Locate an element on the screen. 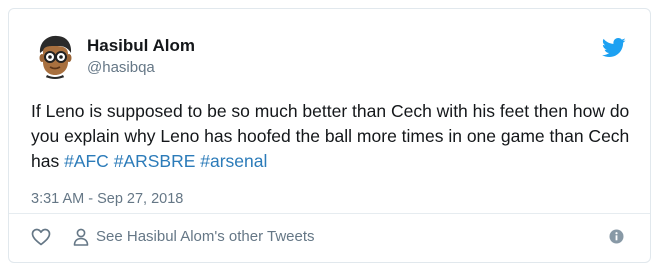 Image resolution: width=660 pixels, height=273 pixels. hashtag-link: #ARSBRE is located at coordinates (155, 161).